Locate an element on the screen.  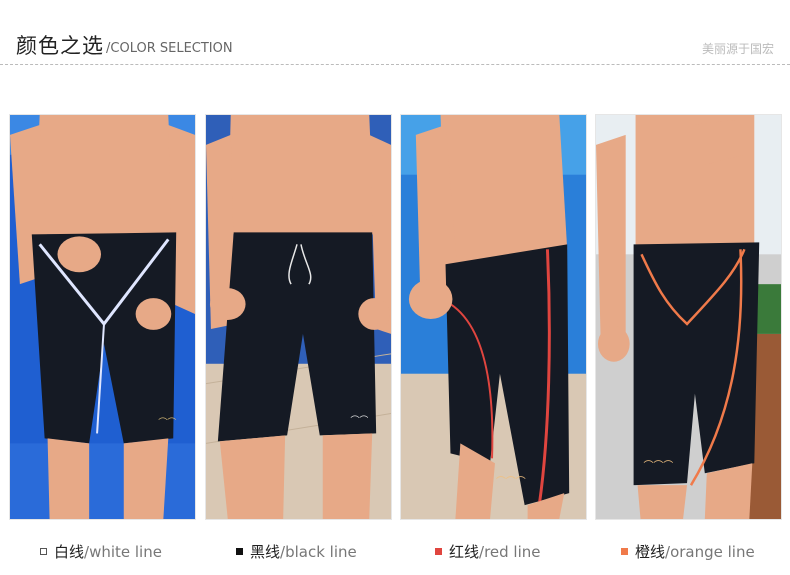
swatch-white is located at coordinates (43, 551).